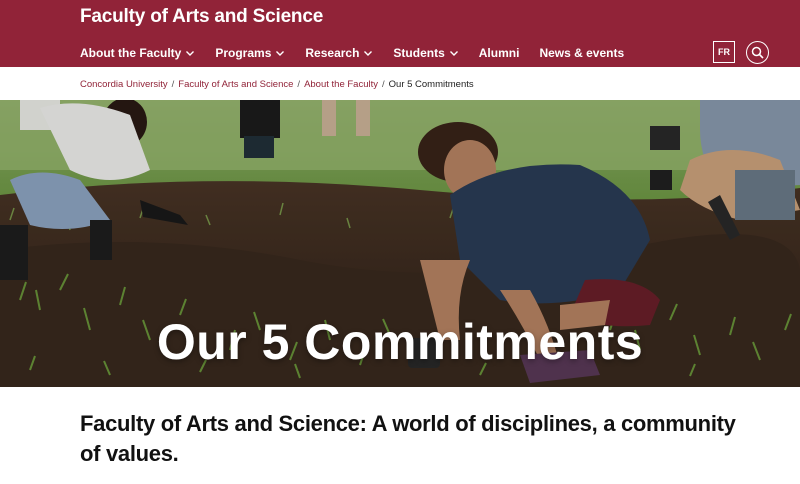  I want to click on hero-title: Our 5 Commitments, so click(400, 342).